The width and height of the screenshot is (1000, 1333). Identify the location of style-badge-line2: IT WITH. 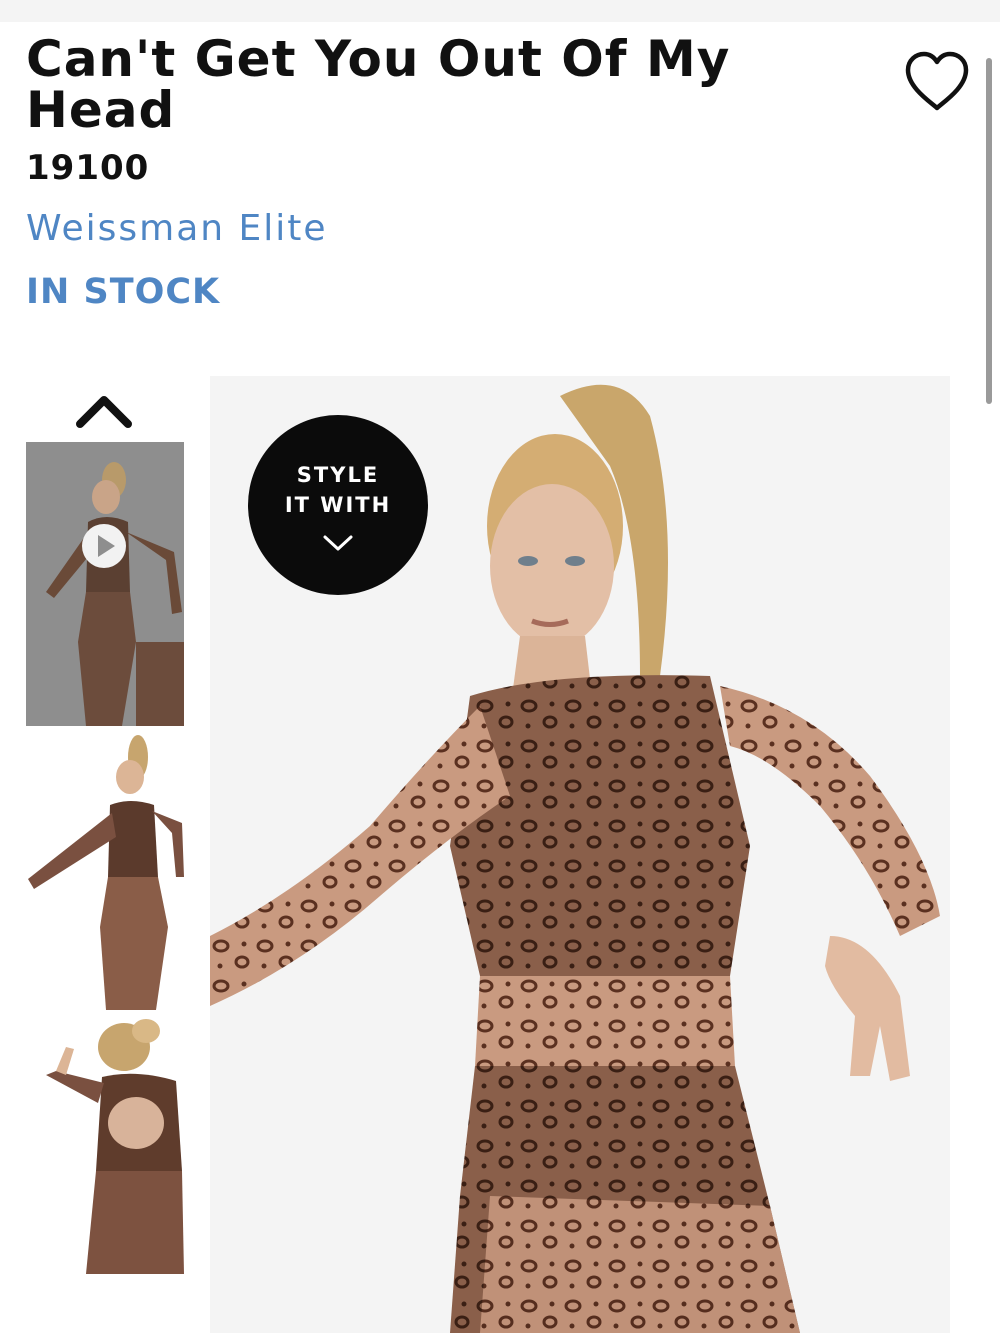
(338, 505).